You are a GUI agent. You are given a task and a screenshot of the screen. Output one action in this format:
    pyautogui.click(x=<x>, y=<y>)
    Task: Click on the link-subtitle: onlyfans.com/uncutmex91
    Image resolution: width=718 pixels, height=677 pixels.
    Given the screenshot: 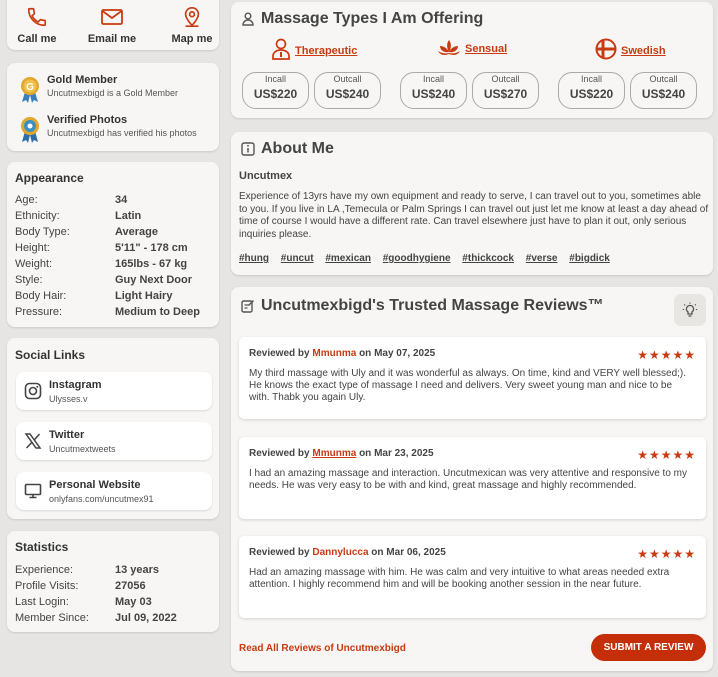 What is the action you would take?
    pyautogui.click(x=101, y=499)
    